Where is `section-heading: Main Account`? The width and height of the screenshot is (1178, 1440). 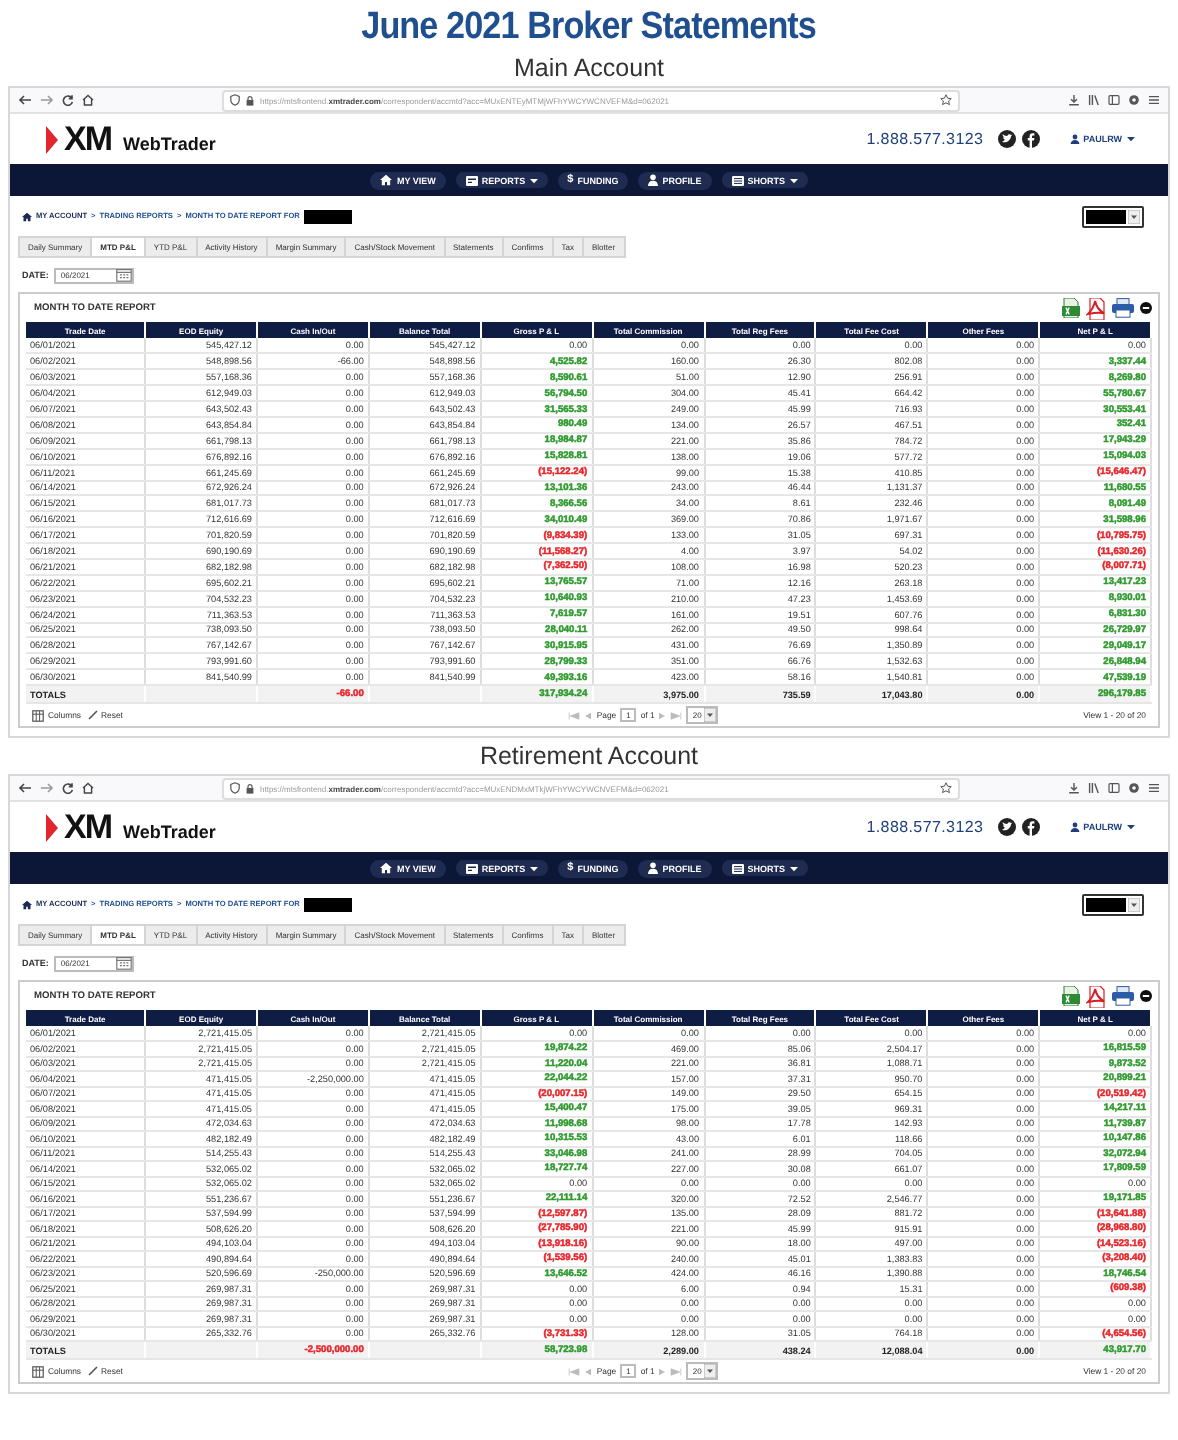
section-heading: Main Account is located at coordinates (589, 69).